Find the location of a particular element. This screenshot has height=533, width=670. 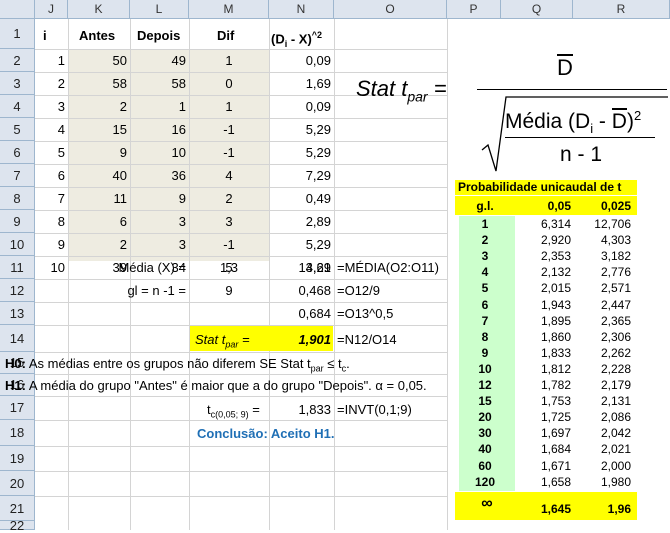

cell-i: 6 is located at coordinates (51, 175).